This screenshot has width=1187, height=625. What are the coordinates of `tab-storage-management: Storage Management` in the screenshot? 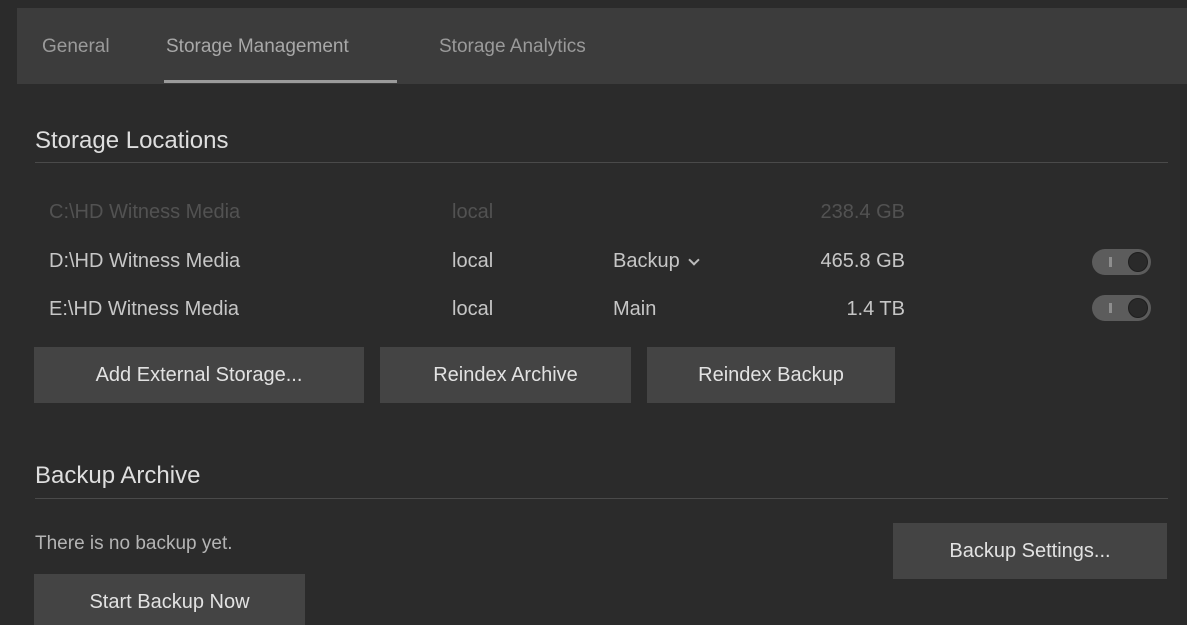 It's located at (257, 47).